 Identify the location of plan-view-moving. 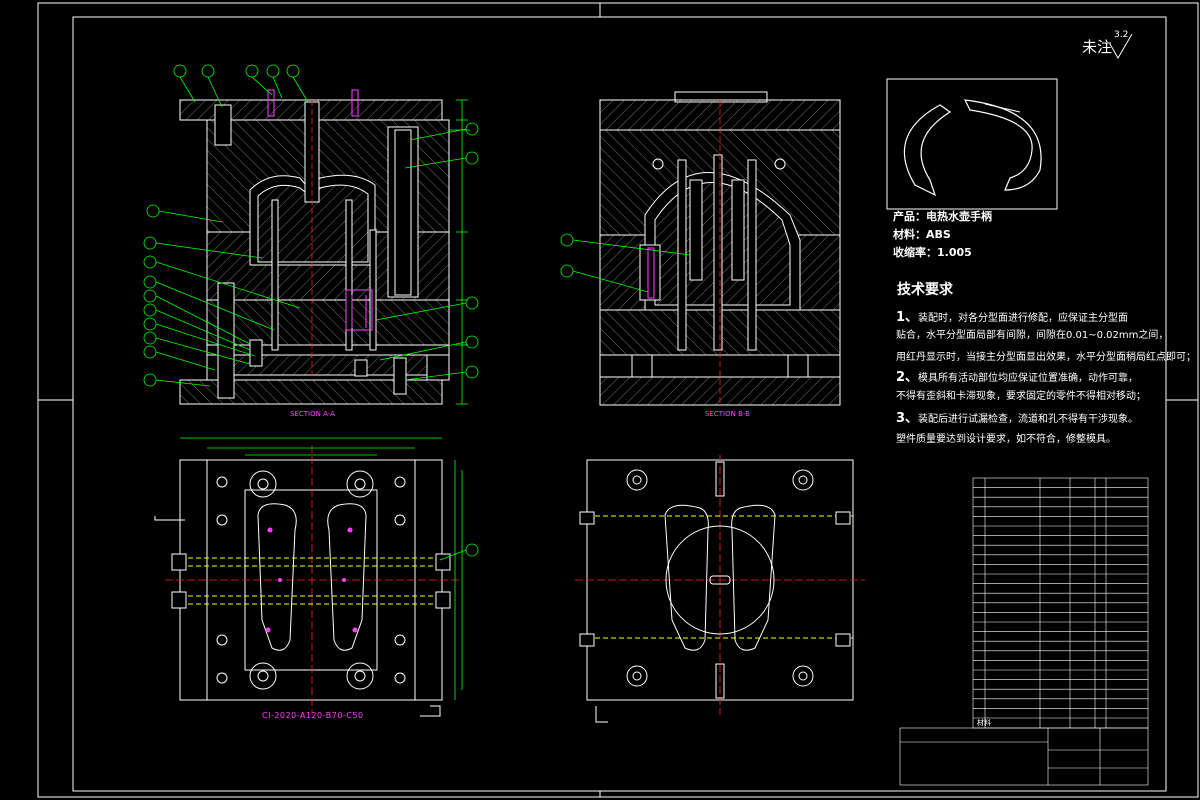
(316, 577).